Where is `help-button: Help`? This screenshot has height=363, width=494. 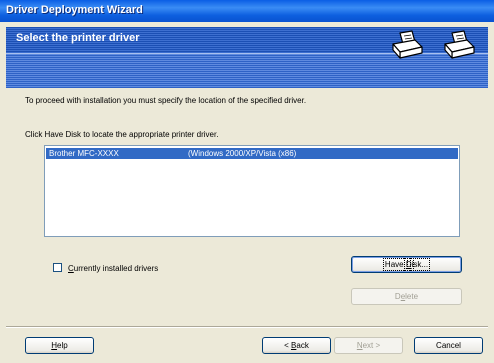 help-button: Help is located at coordinates (59, 345).